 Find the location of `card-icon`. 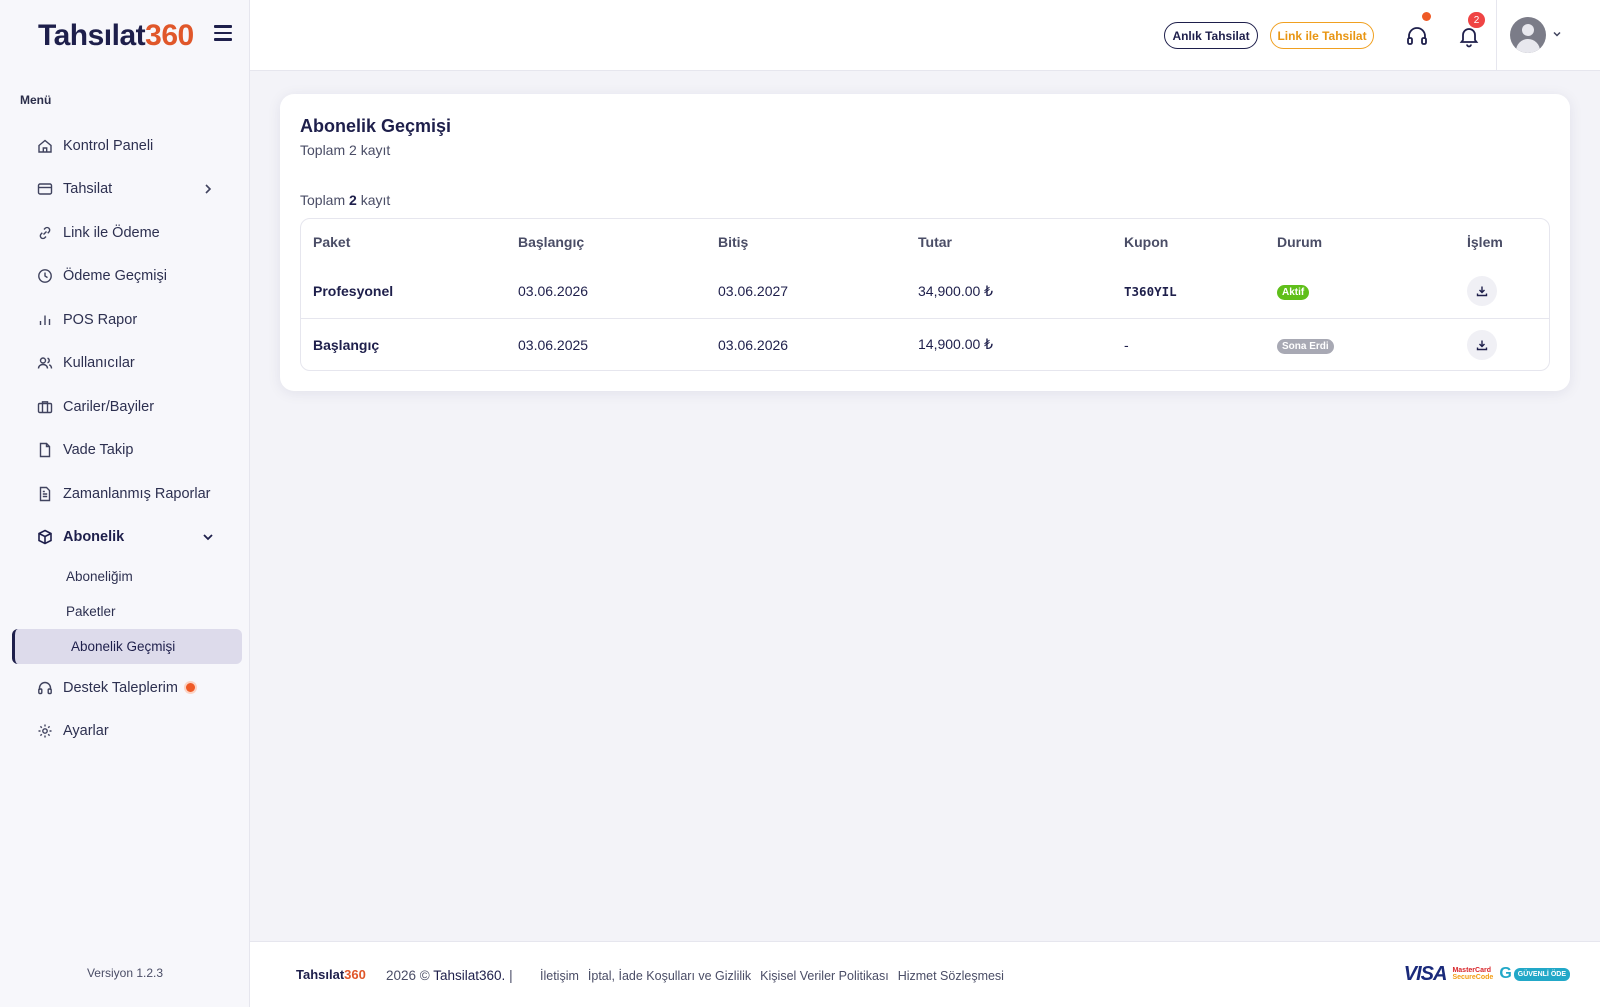

card-icon is located at coordinates (44, 189).